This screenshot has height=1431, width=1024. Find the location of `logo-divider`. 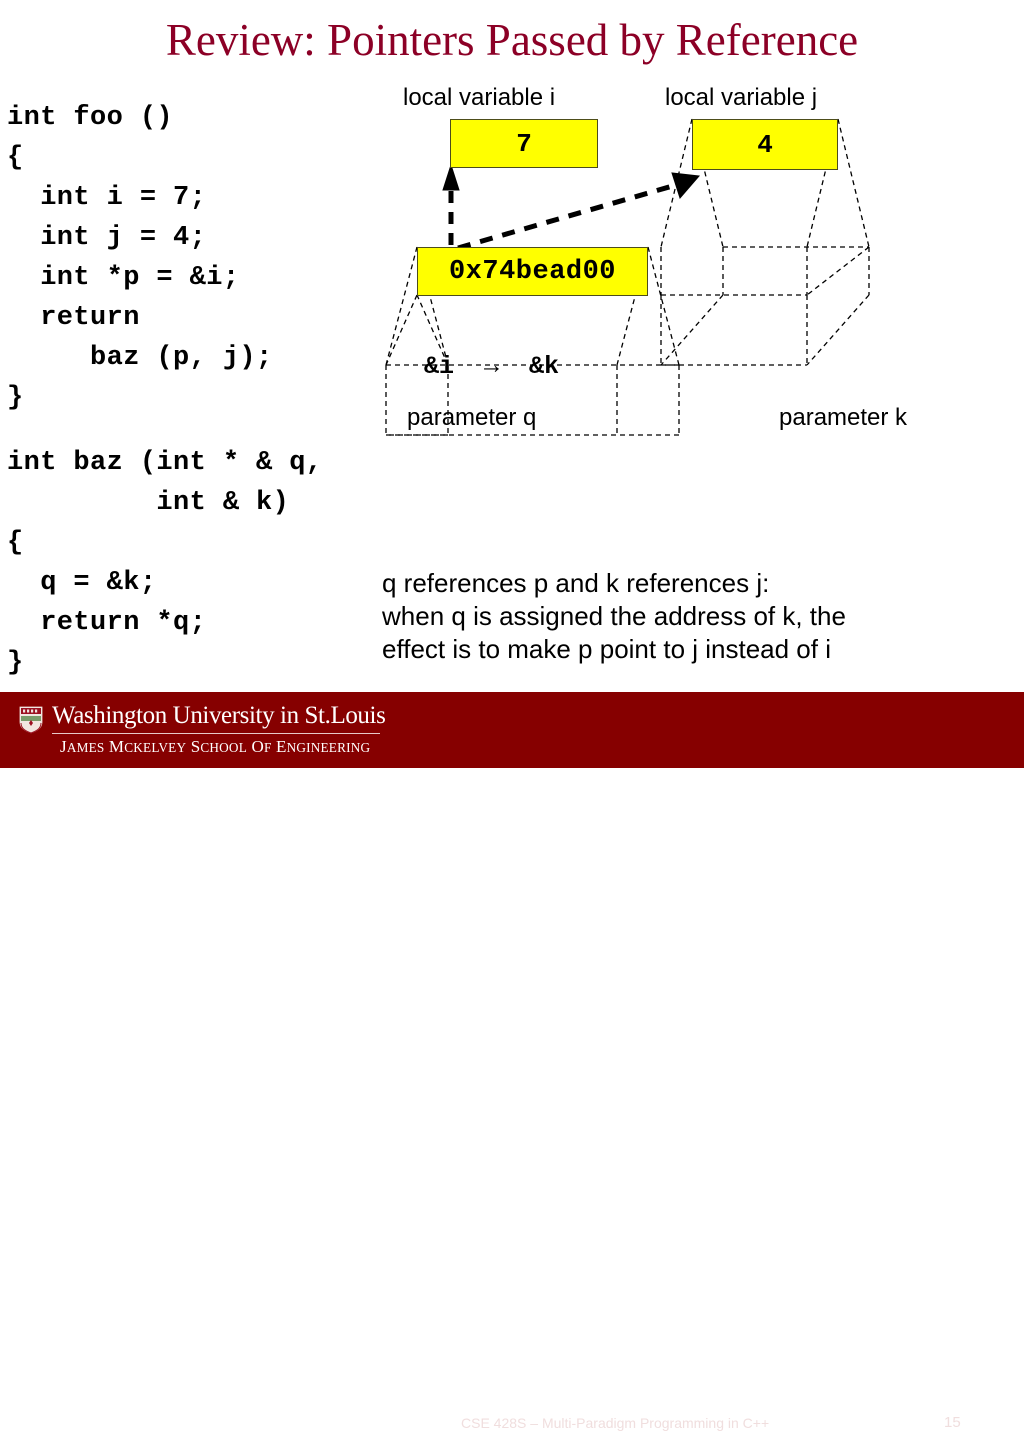

logo-divider is located at coordinates (216, 733).